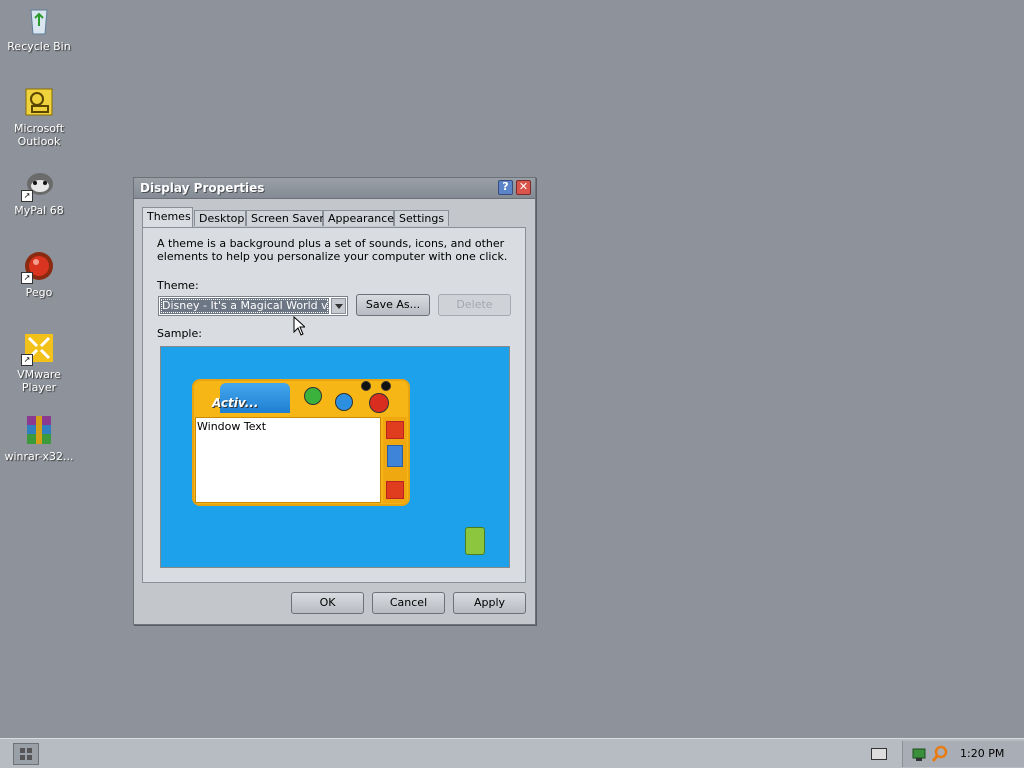 This screenshot has width=1024, height=768. Describe the element at coordinates (39, 381) in the screenshot. I see `desktop-icon-label: VMware Player` at that location.